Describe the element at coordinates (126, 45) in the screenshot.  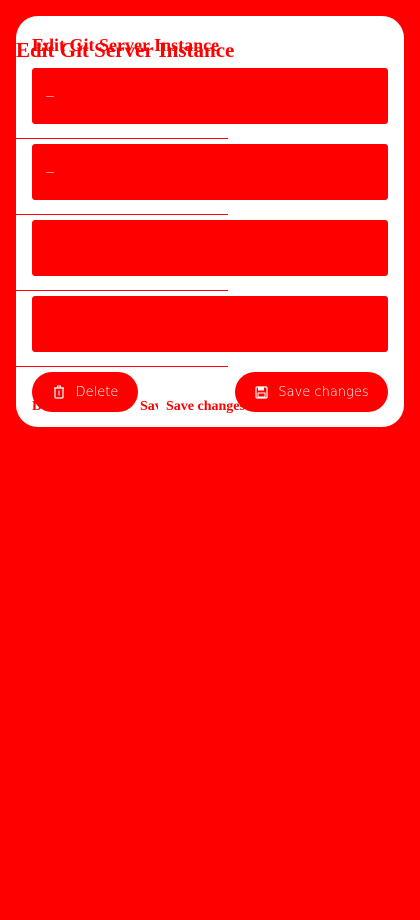
I see `dialog-title: Edit Git Server Instance` at that location.